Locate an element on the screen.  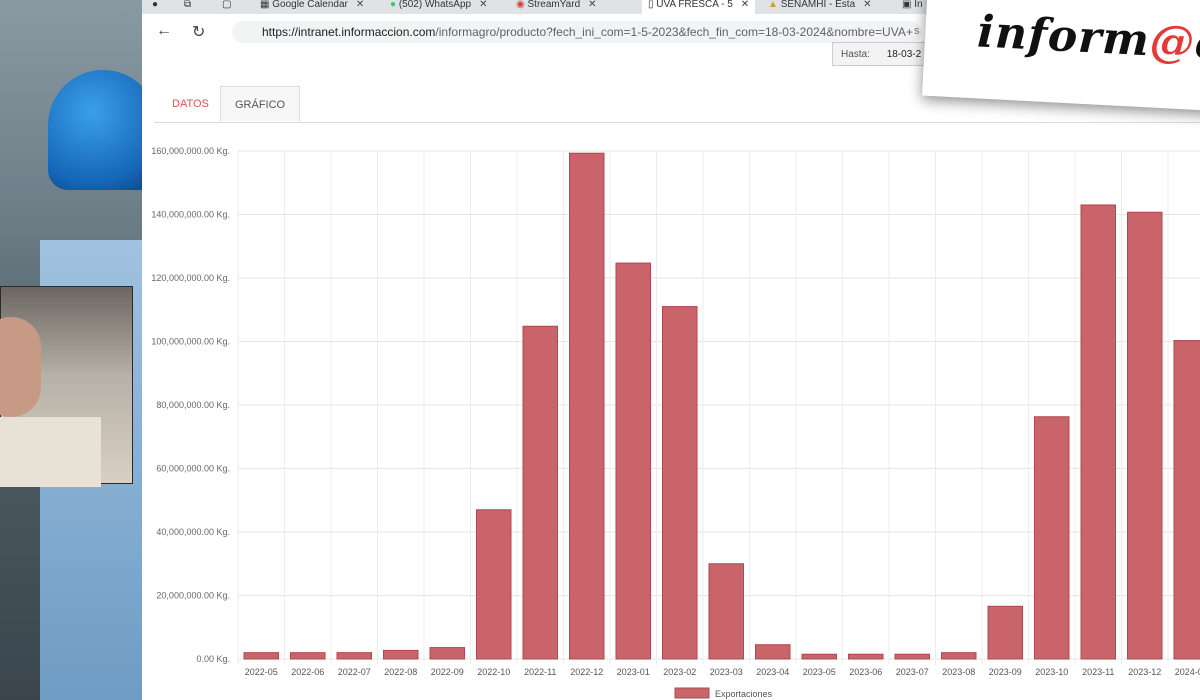
url-overflow: s is located at coordinates (917, 31).